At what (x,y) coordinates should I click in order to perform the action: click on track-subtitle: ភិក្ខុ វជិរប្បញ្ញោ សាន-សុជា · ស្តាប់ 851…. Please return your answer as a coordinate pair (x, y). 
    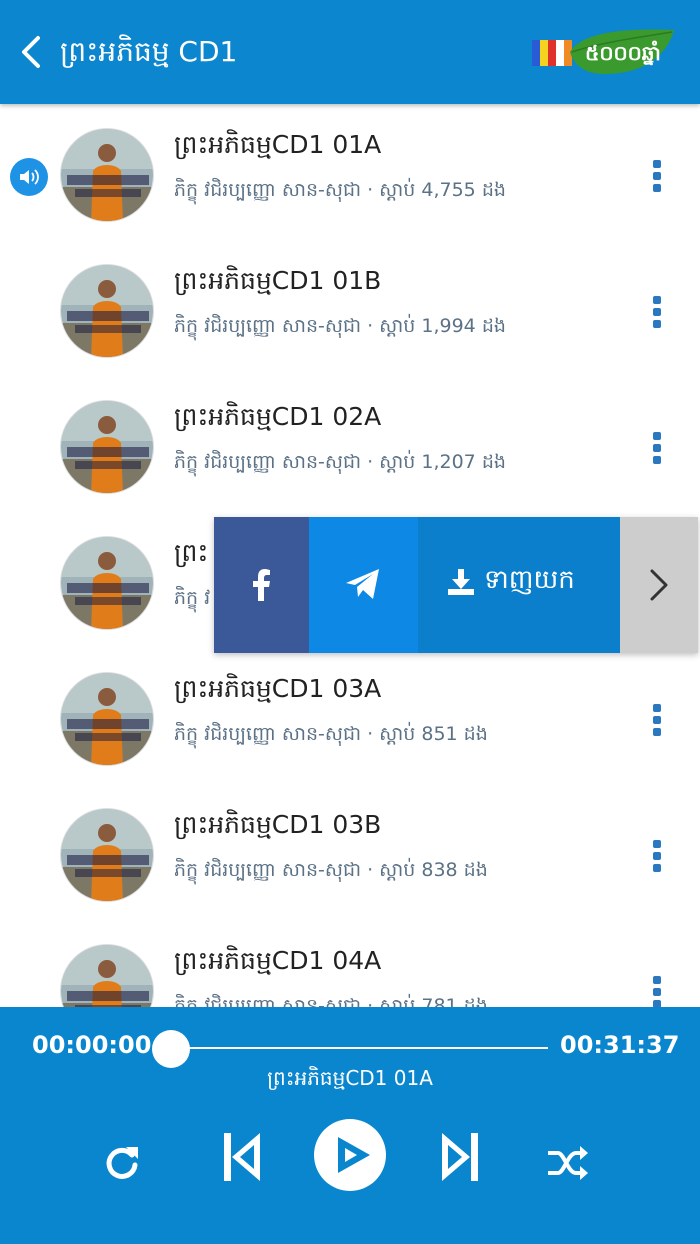
    Looking at the image, I should click on (331, 734).